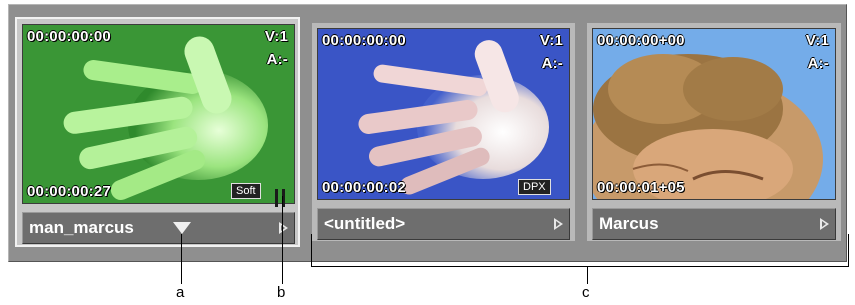 This screenshot has width=855, height=305. Describe the element at coordinates (282, 240) in the screenshot. I see `callout-line-b` at that location.